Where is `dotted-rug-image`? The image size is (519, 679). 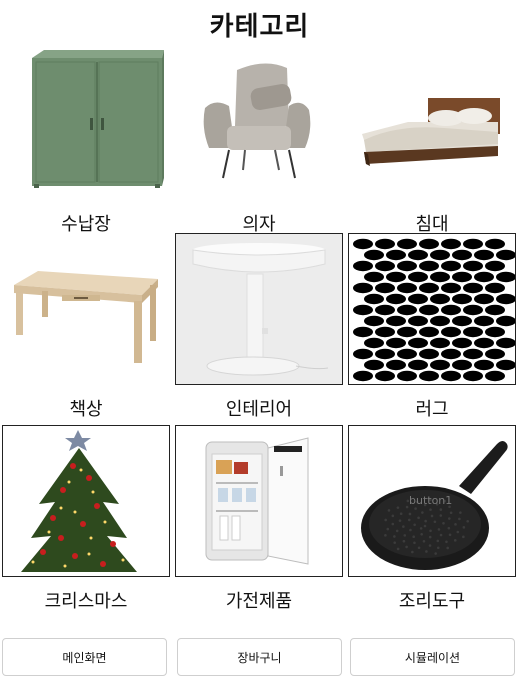
dotted-rug-image is located at coordinates (432, 309).